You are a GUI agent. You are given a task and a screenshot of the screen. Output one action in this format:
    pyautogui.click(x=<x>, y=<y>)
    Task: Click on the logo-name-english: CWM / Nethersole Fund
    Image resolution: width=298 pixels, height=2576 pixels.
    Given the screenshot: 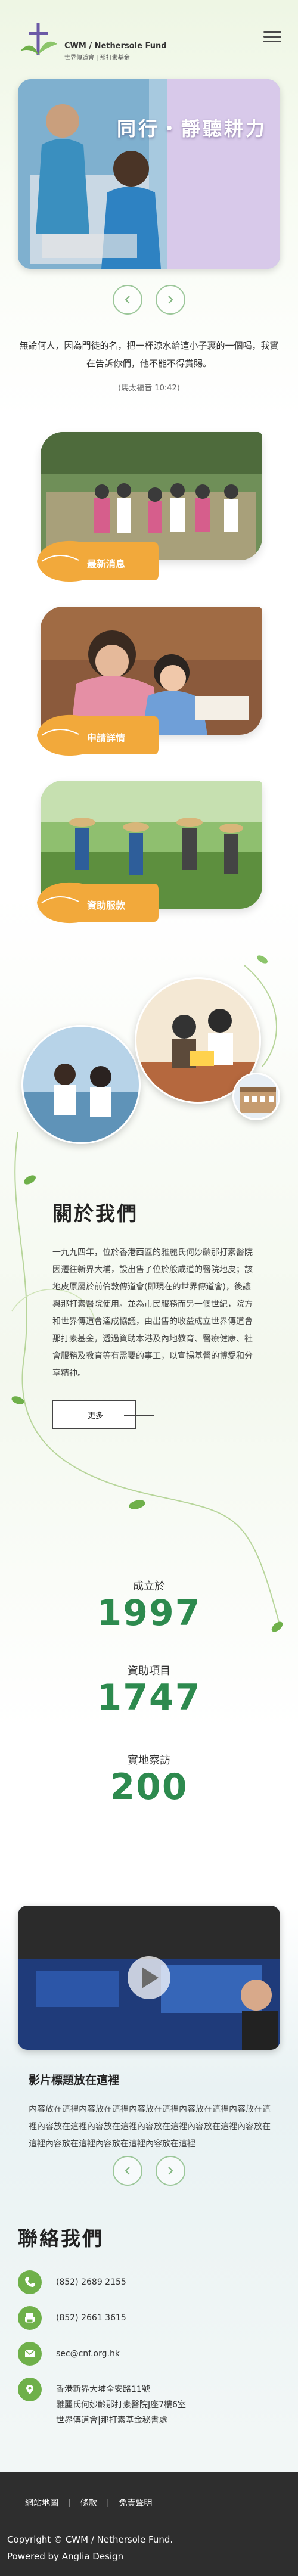 What is the action you would take?
    pyautogui.click(x=115, y=46)
    